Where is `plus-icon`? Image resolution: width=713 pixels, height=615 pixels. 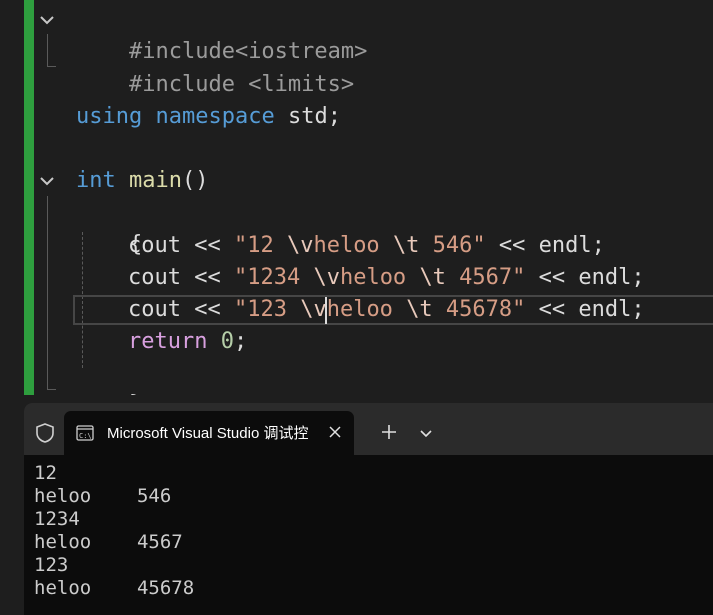
plus-icon is located at coordinates (389, 432).